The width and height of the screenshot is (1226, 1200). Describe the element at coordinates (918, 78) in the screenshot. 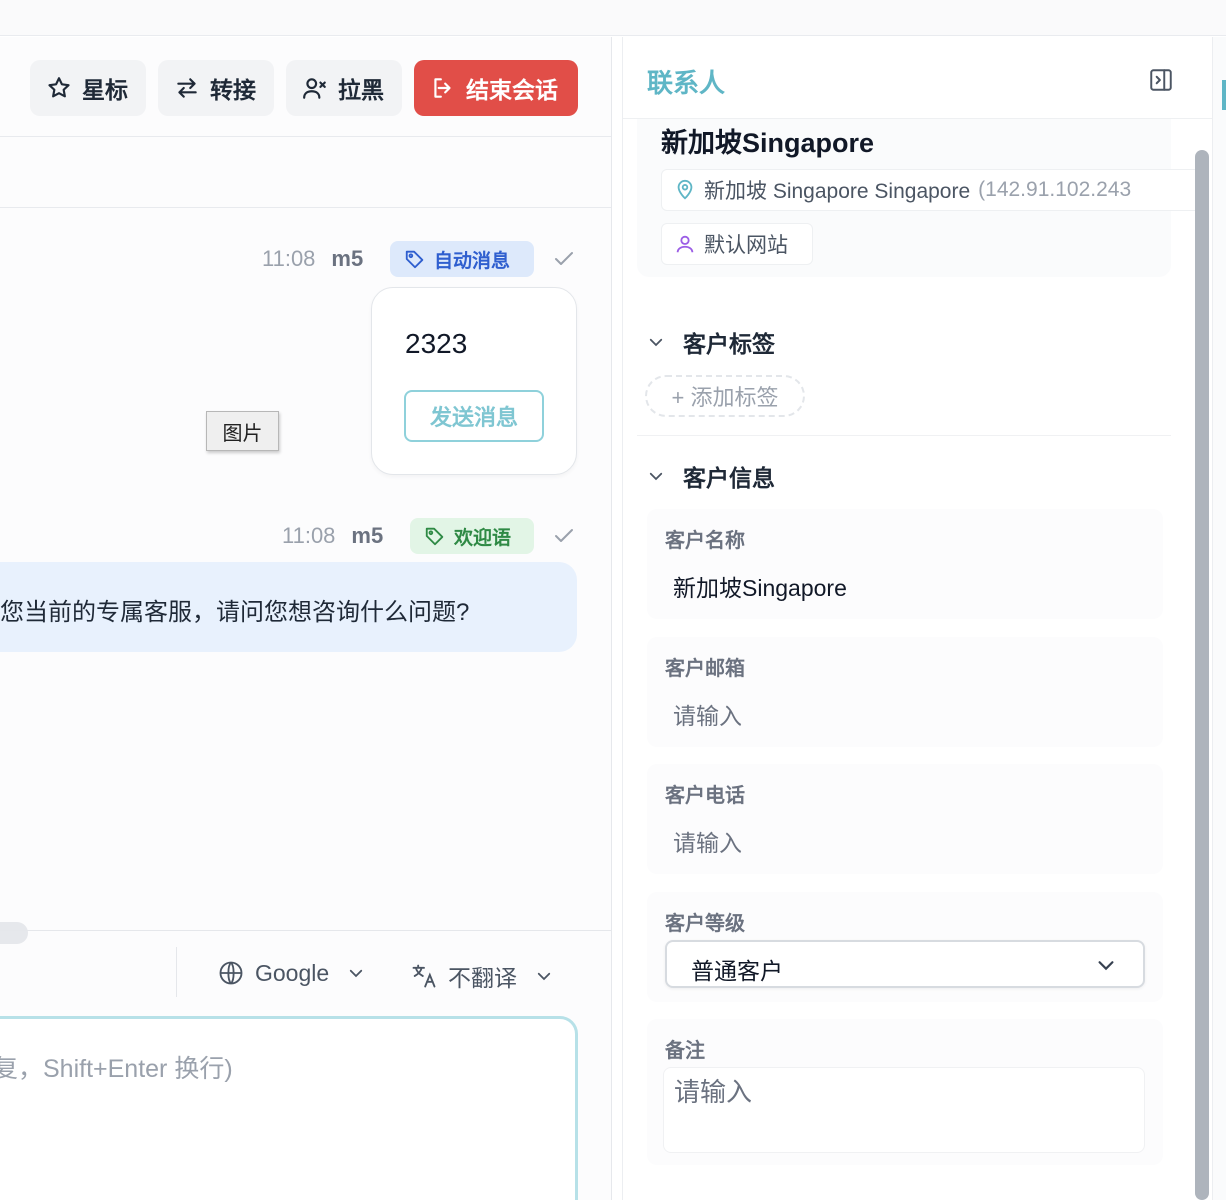

I see `panel-header: 联系人` at that location.